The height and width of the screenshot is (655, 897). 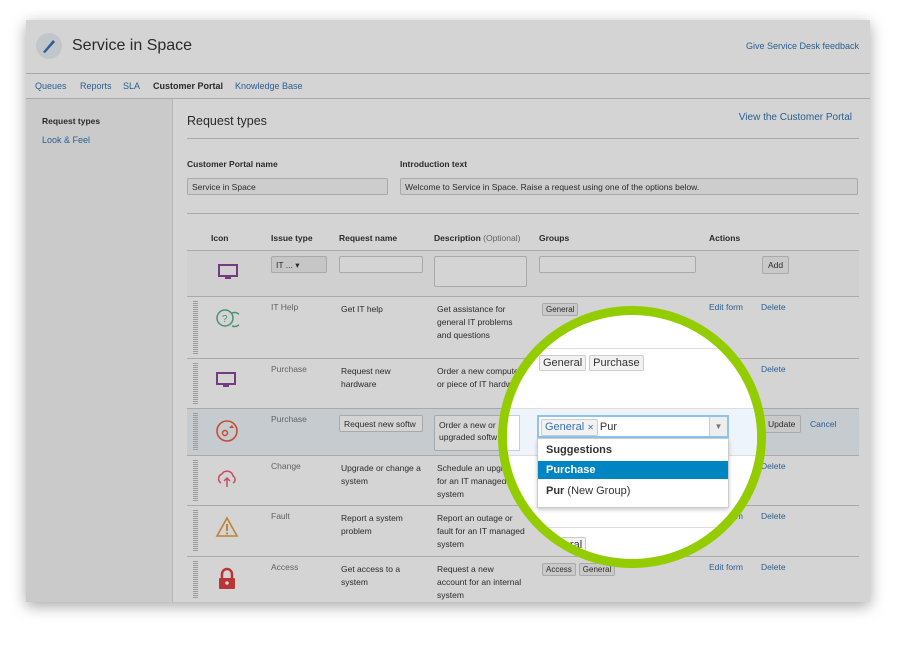 What do you see at coordinates (633, 470) in the screenshot?
I see `suggestion-purchase: Purchase` at bounding box center [633, 470].